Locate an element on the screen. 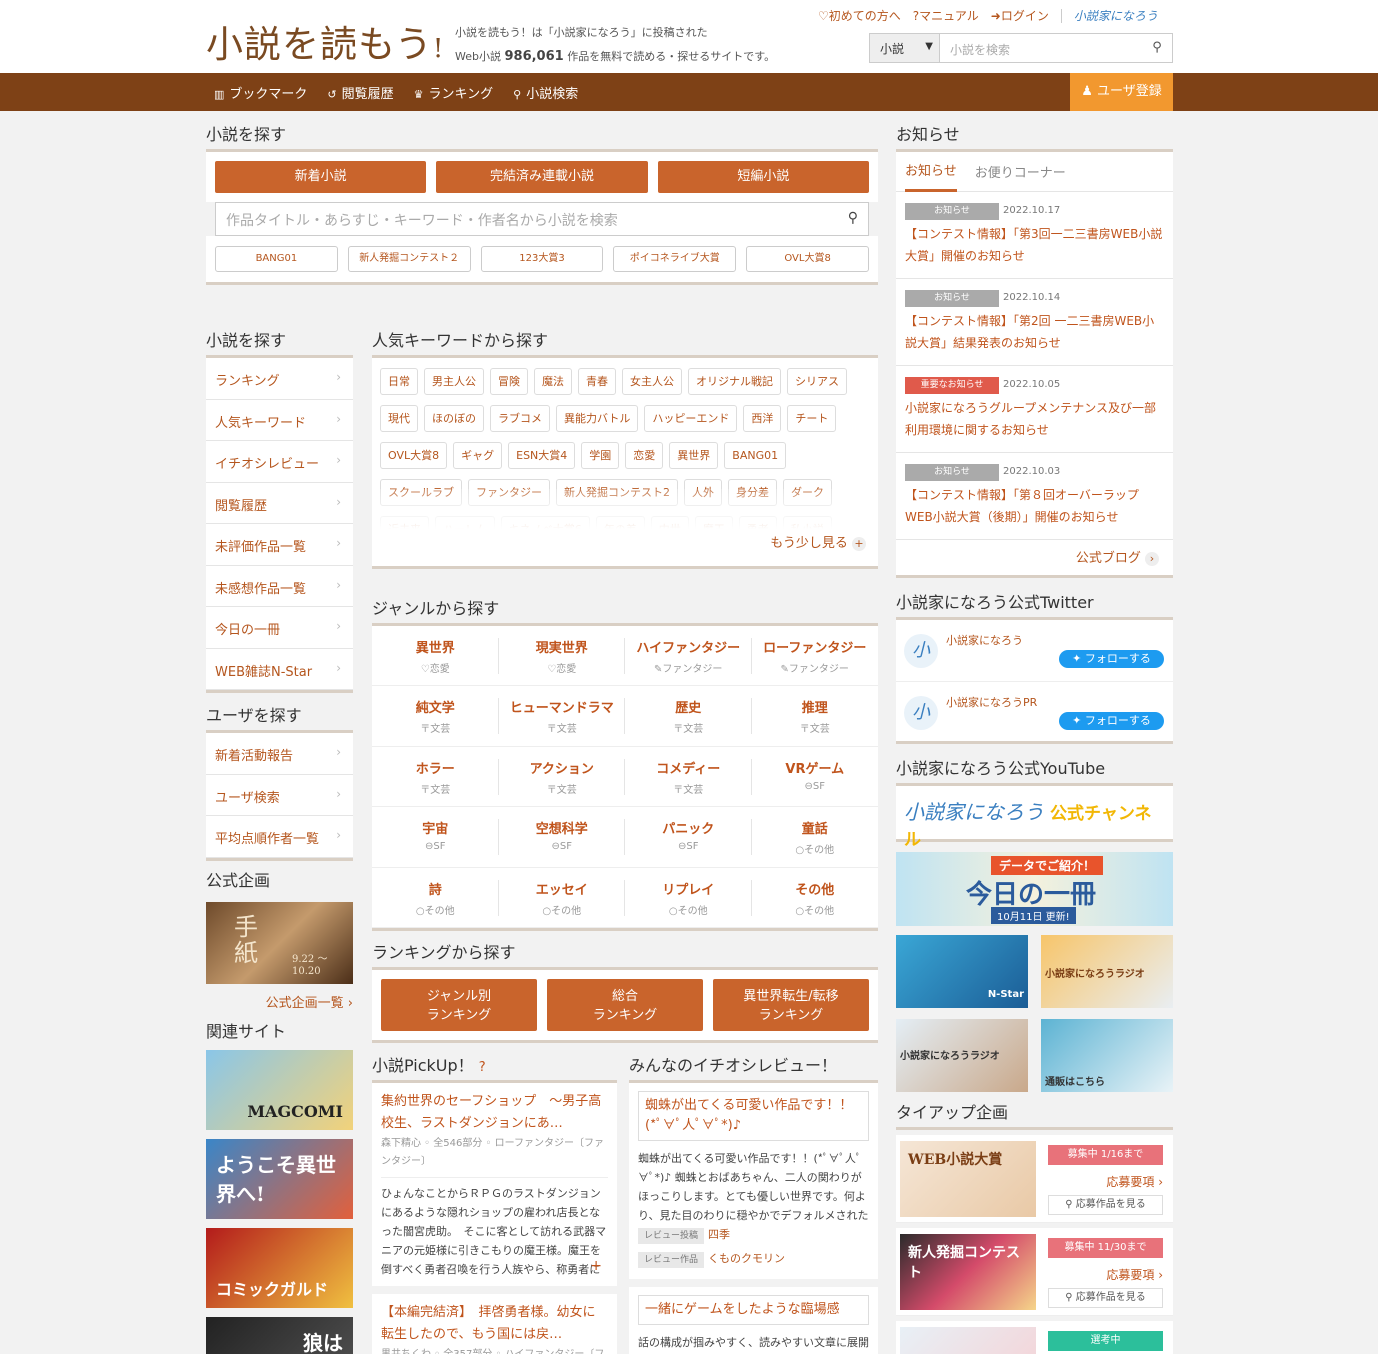  nav-ranking: ♛ ランキング is located at coordinates (454, 92).